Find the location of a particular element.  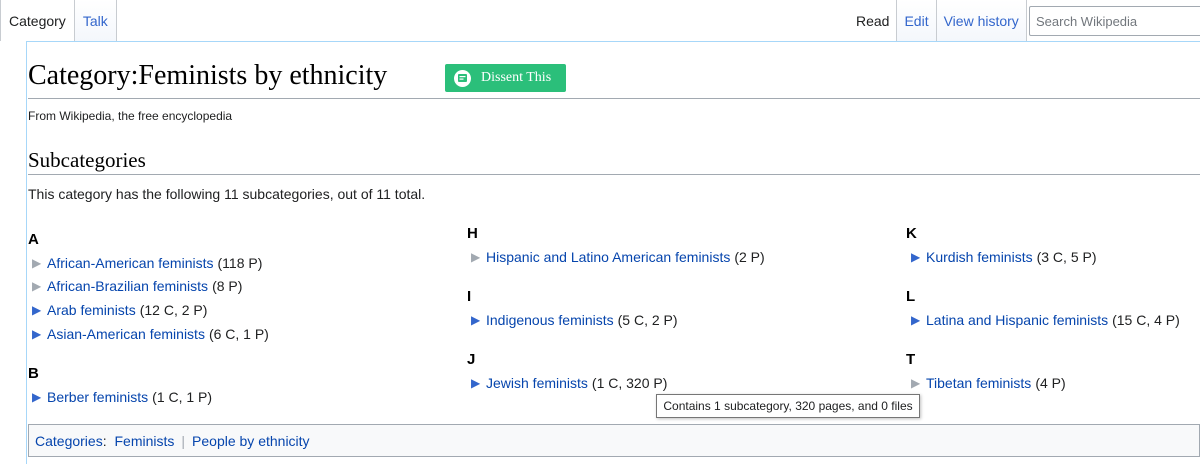

letter-heading: B is located at coordinates (33, 373).